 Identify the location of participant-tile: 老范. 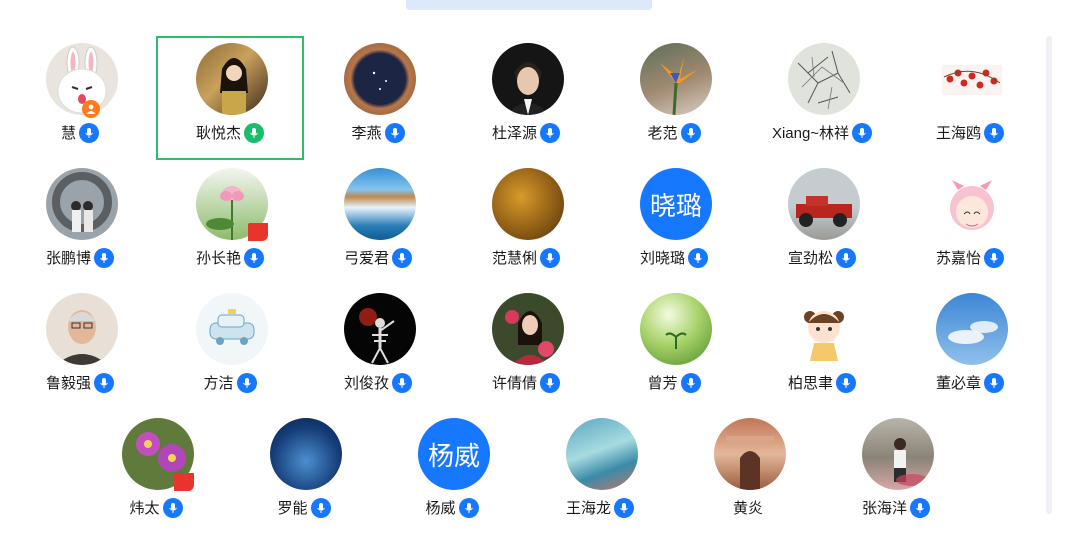
(674, 98).